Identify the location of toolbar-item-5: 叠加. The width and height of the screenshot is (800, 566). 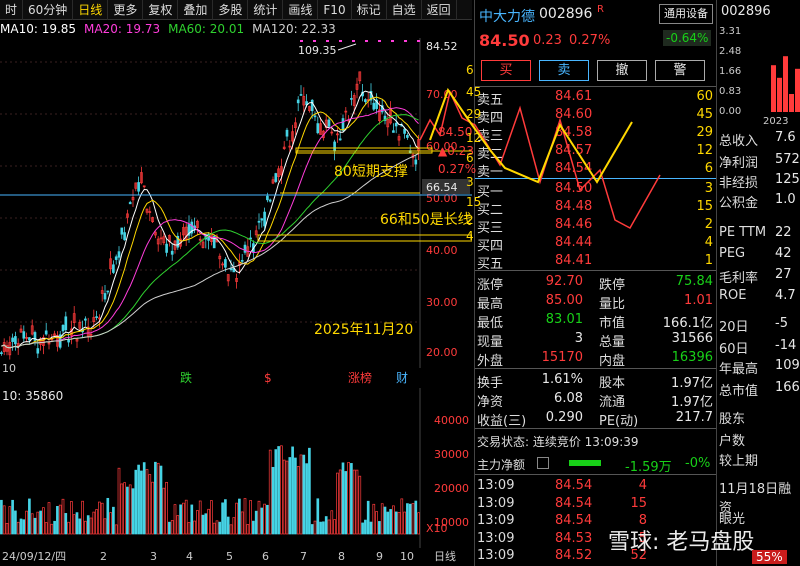
(196, 10).